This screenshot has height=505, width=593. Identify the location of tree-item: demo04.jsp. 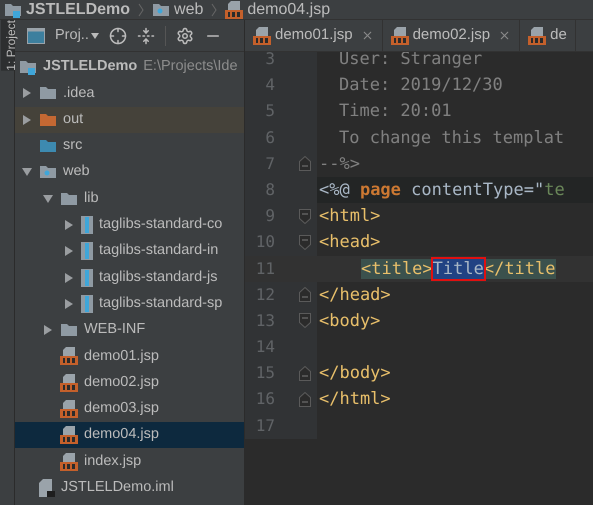
(129, 435).